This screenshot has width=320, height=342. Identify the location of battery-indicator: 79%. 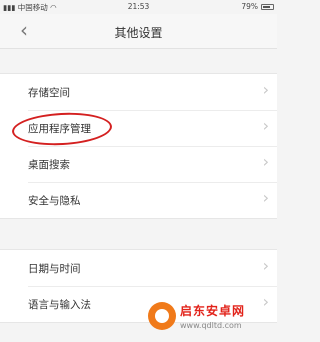
(257, 6).